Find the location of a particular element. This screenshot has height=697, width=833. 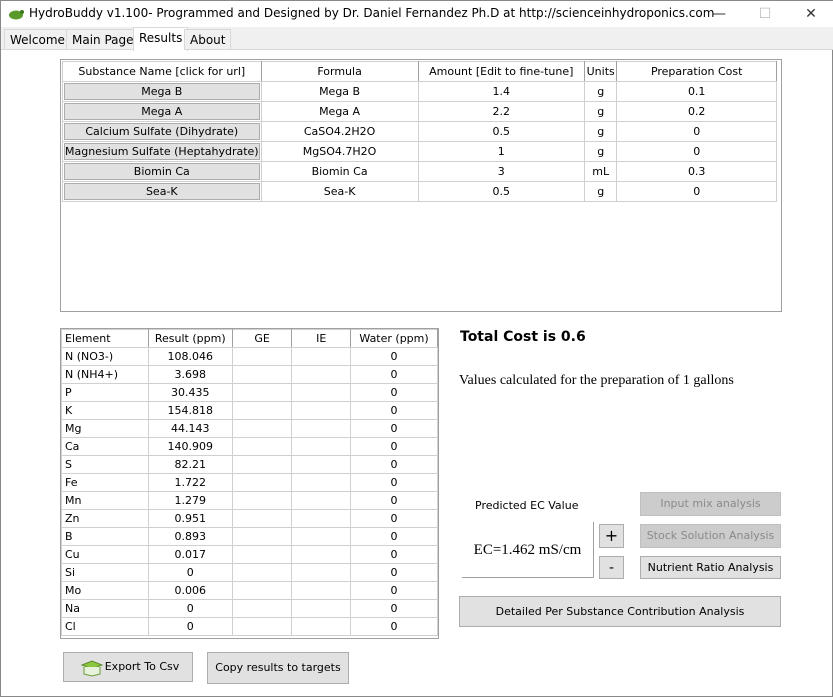

substance-row: Biomin Ca Biomin Ca 3 mL 0.3 is located at coordinates (419, 171).